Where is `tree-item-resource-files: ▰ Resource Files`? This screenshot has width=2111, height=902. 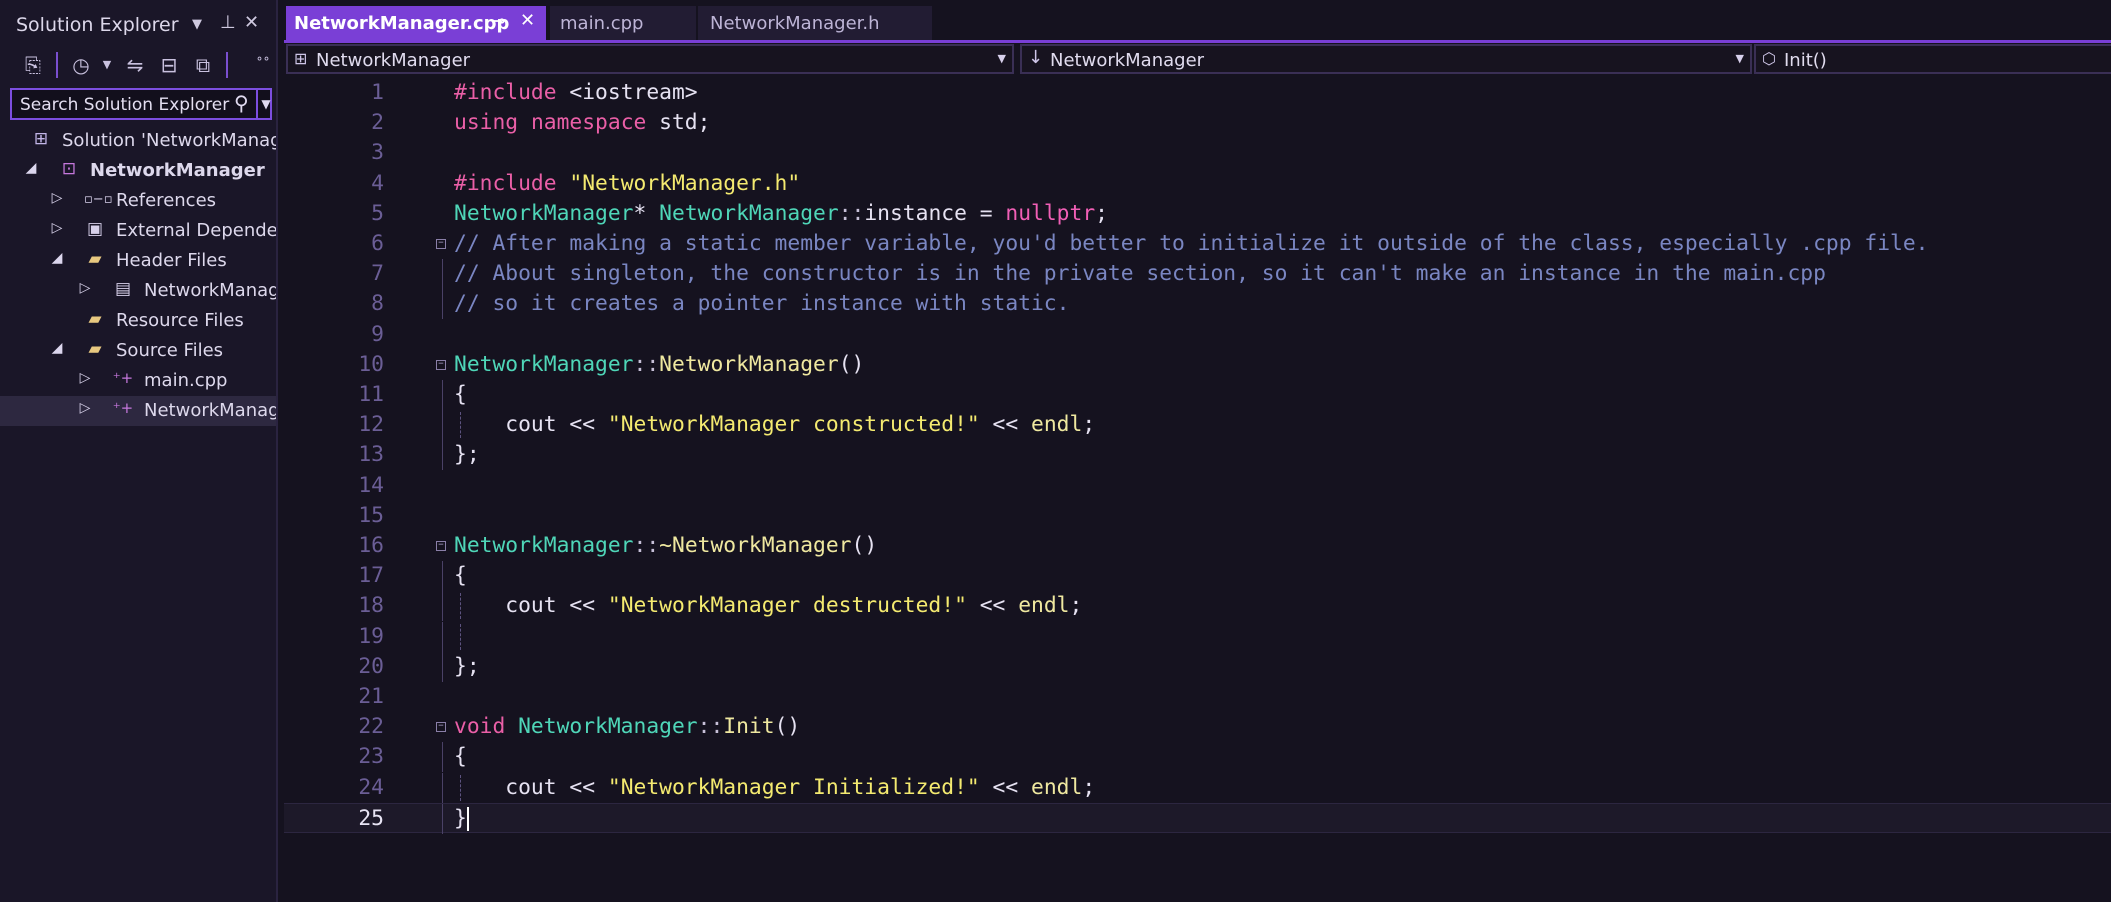 tree-item-resource-files: ▰ Resource Files is located at coordinates (138, 321).